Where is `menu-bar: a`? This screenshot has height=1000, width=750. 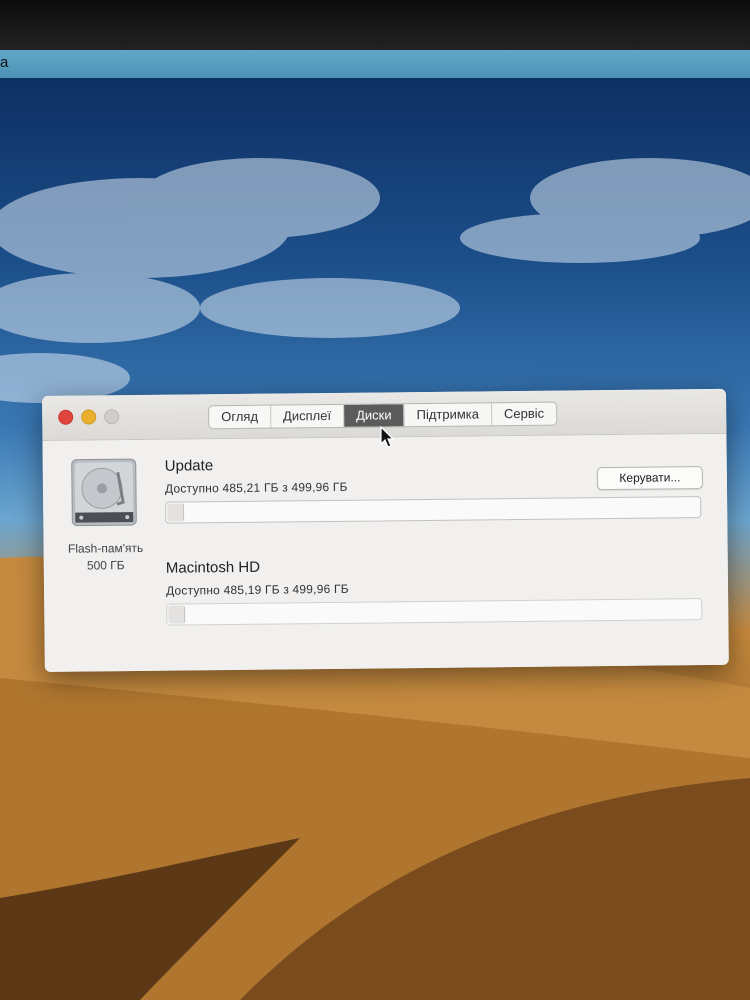
menu-bar: a is located at coordinates (375, 64).